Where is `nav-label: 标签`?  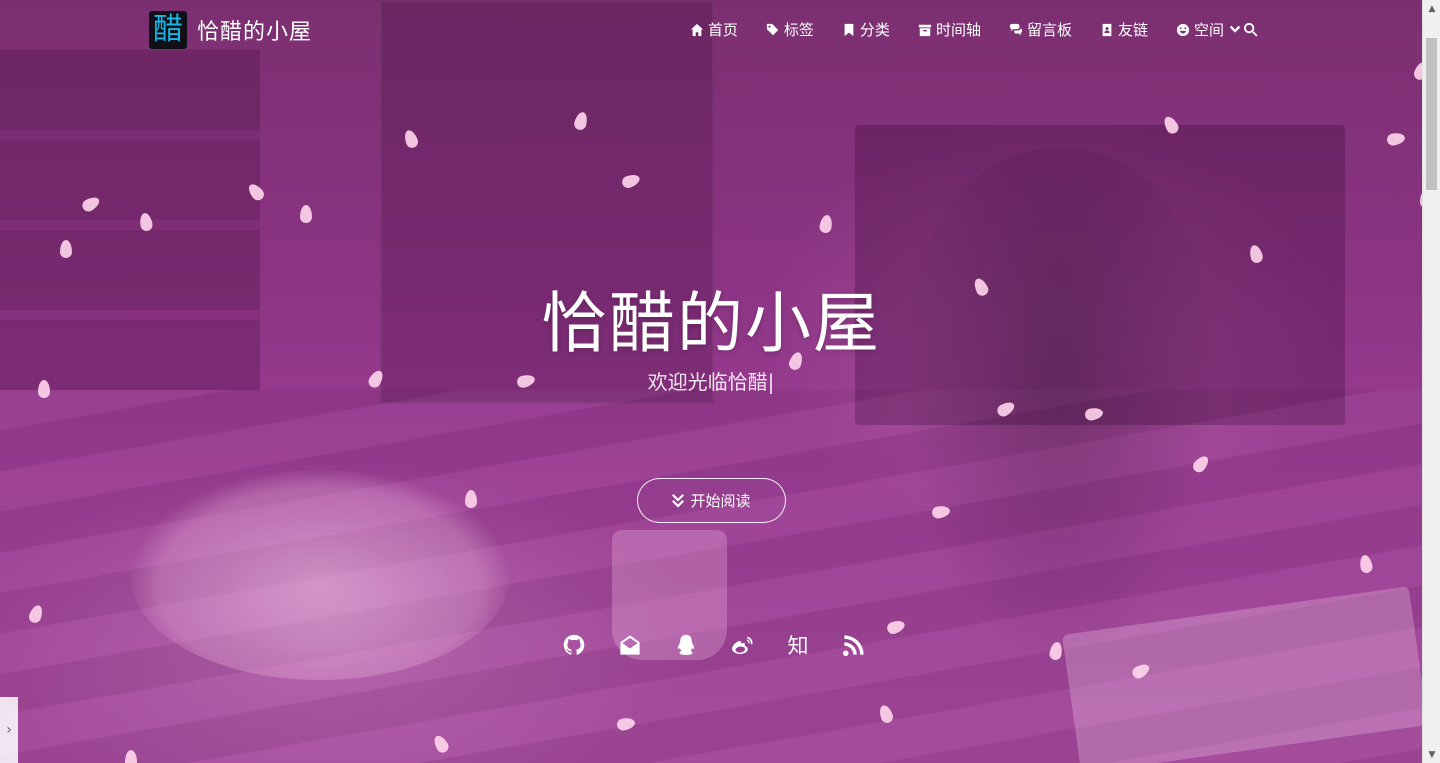
nav-label: 标签 is located at coordinates (798, 30).